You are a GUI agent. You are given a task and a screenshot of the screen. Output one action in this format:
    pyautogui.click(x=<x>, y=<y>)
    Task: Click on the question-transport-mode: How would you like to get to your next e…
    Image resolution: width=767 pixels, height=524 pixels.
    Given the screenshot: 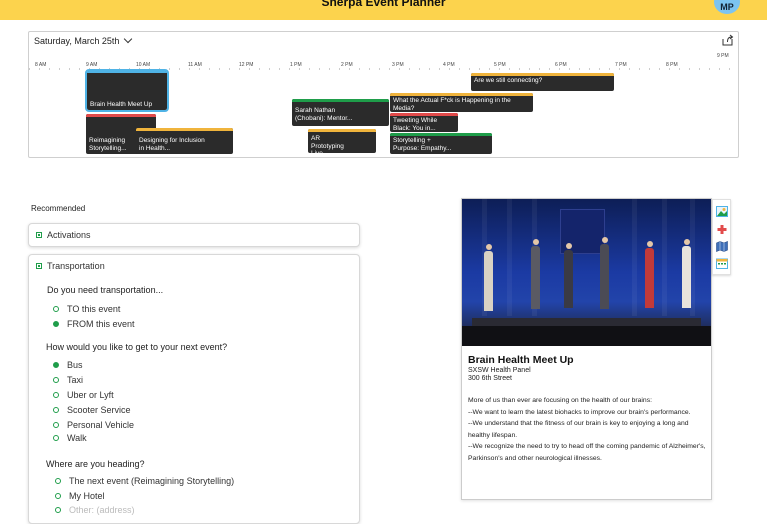 What is the action you would take?
    pyautogui.click(x=137, y=347)
    